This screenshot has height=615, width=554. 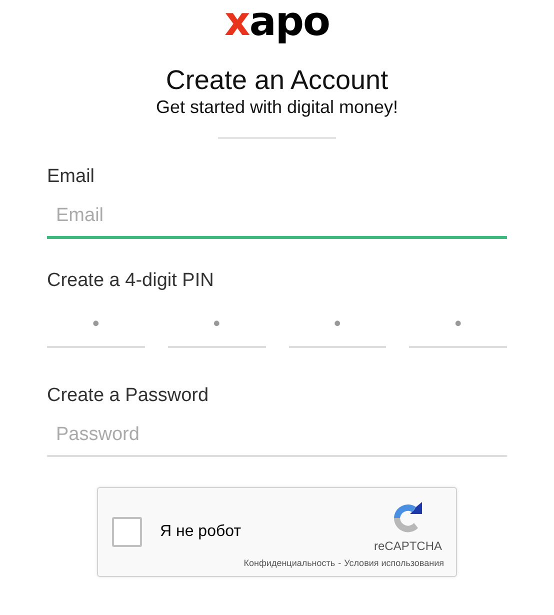 What do you see at coordinates (277, 107) in the screenshot?
I see `subtitle: Get started with digital money!` at bounding box center [277, 107].